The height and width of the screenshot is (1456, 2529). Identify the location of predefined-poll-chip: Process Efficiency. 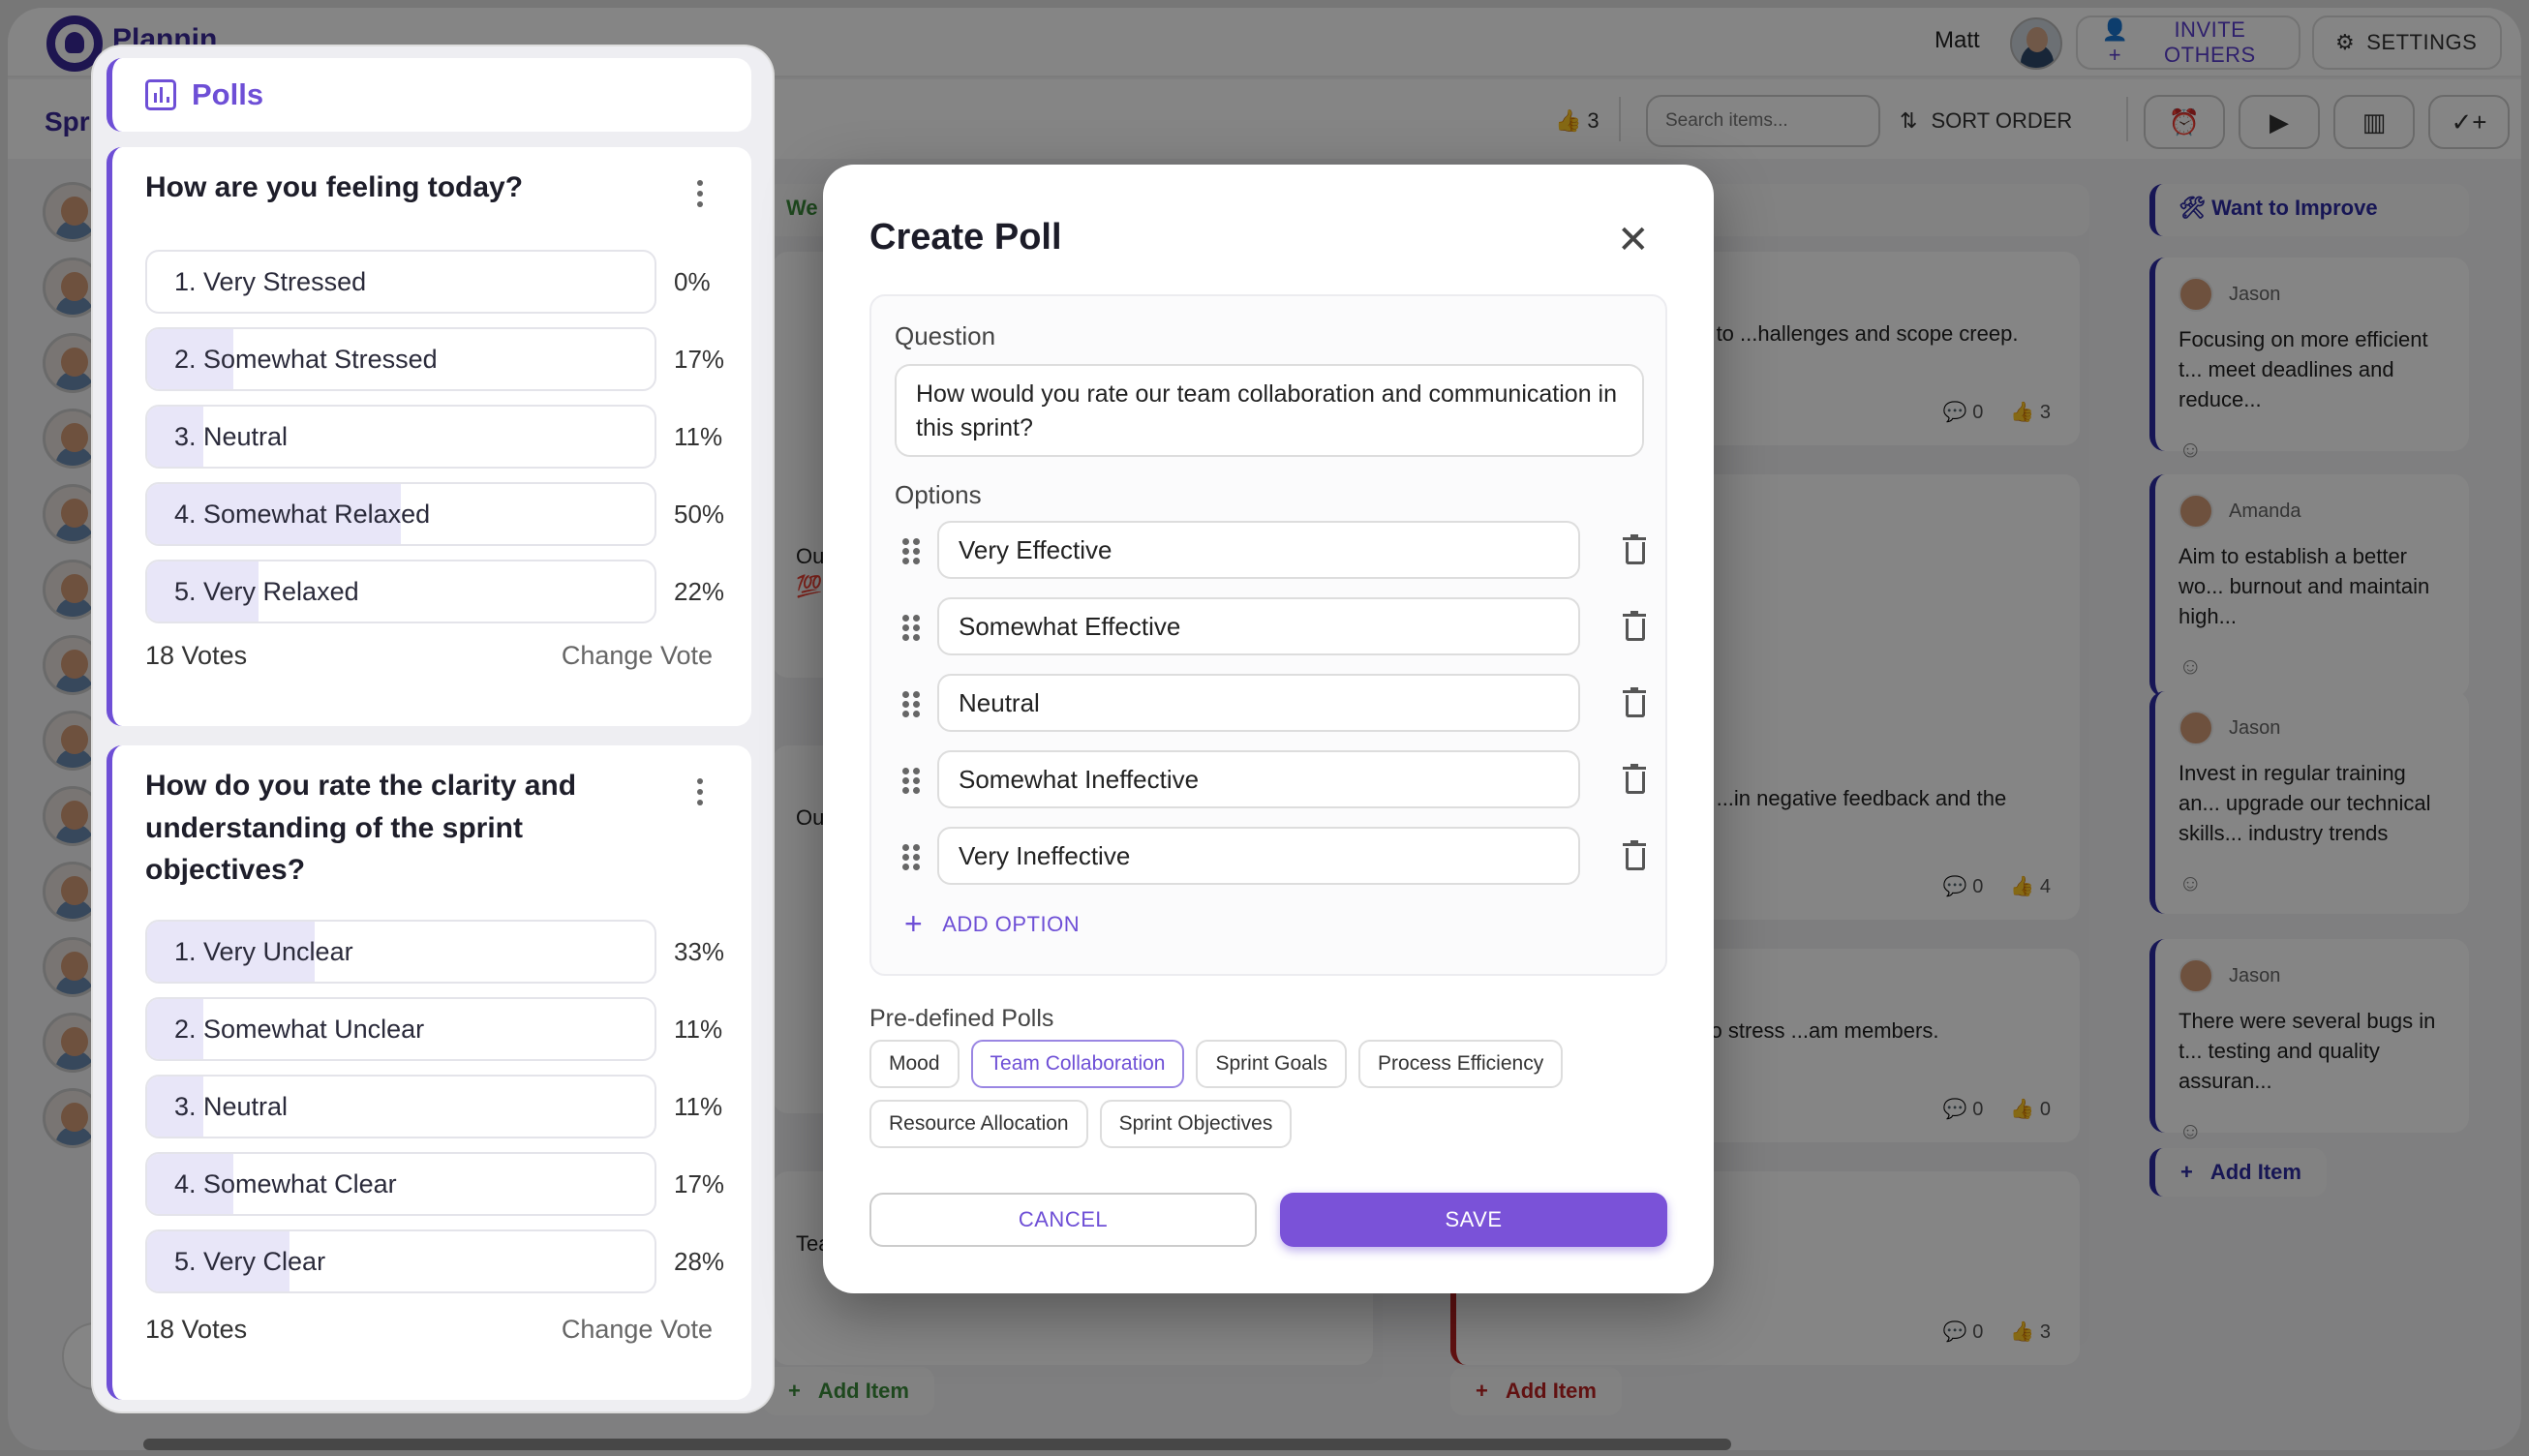
(1461, 1064).